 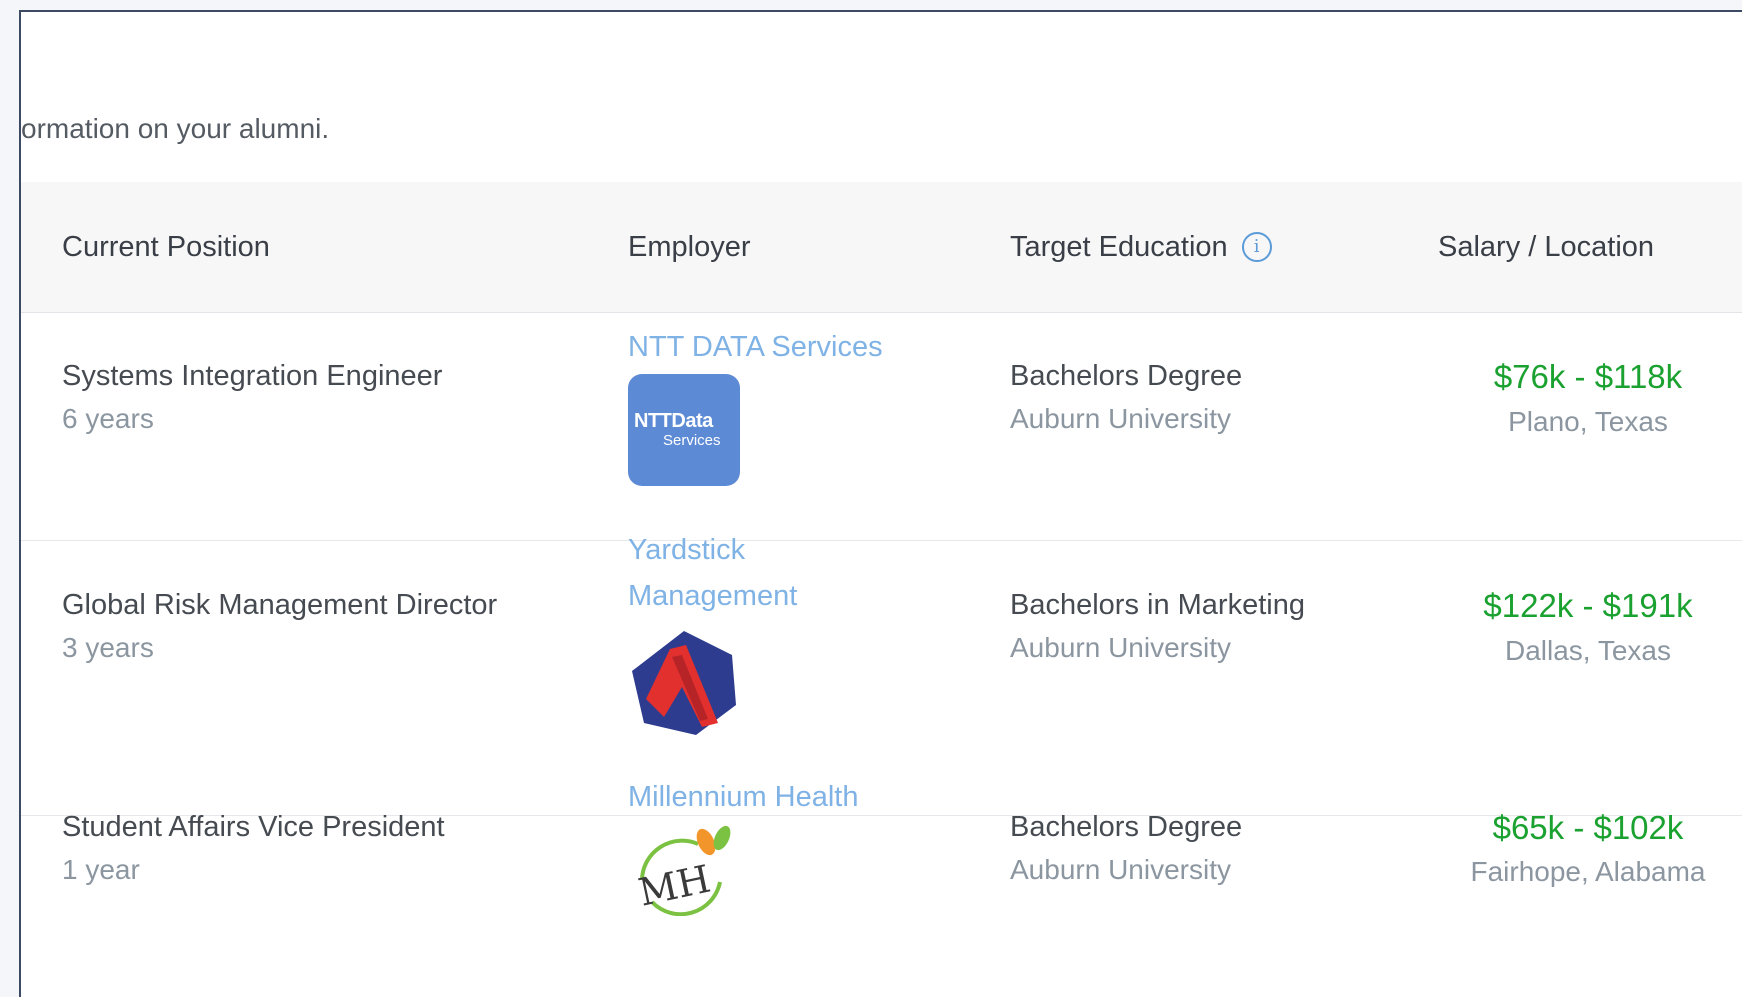 I want to click on header-employer: Employer, so click(x=689, y=247).